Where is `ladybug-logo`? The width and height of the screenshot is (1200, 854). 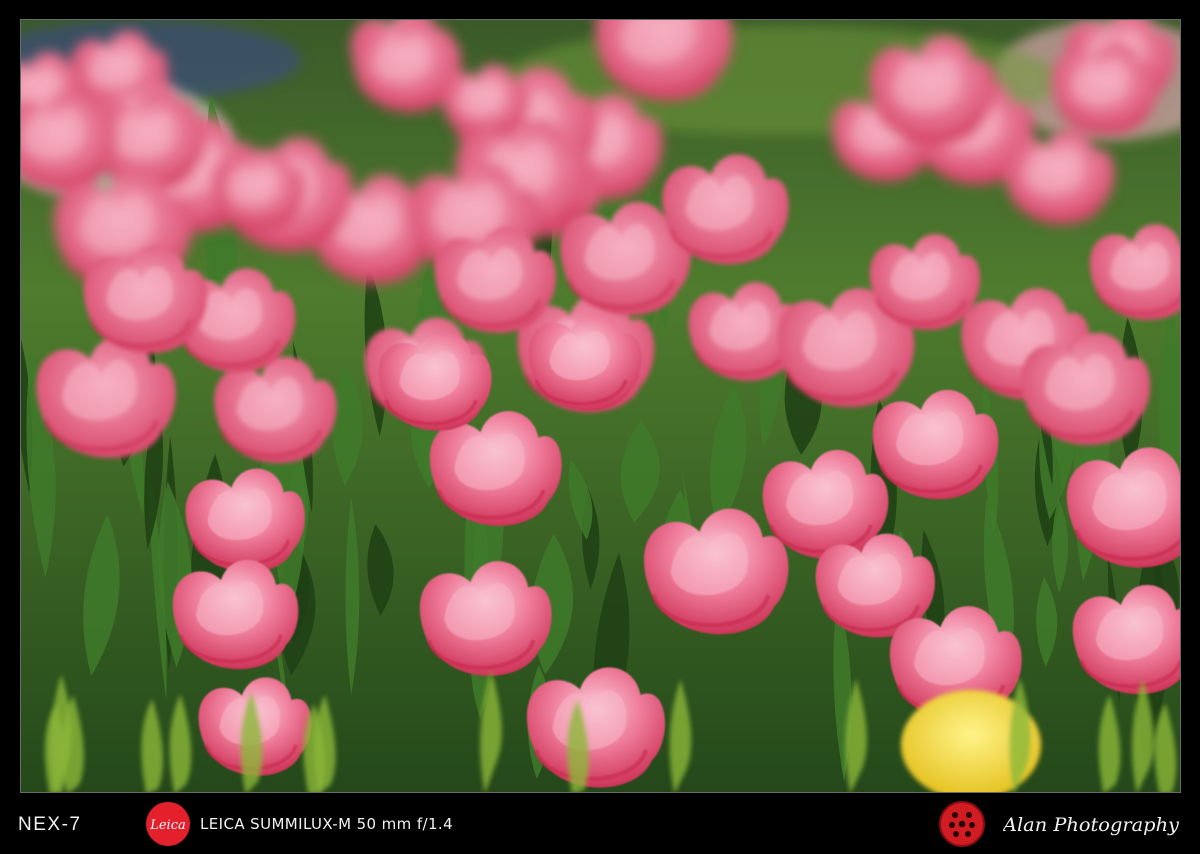
ladybug-logo is located at coordinates (962, 824).